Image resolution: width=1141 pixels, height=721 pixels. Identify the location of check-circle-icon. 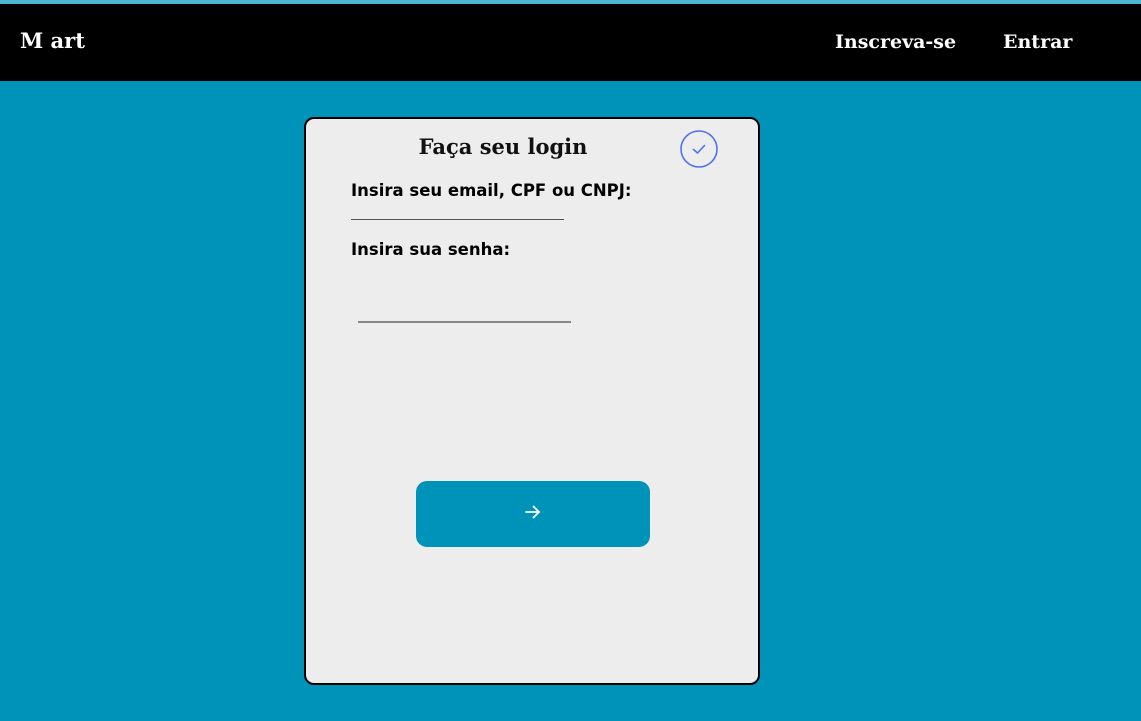
(699, 149).